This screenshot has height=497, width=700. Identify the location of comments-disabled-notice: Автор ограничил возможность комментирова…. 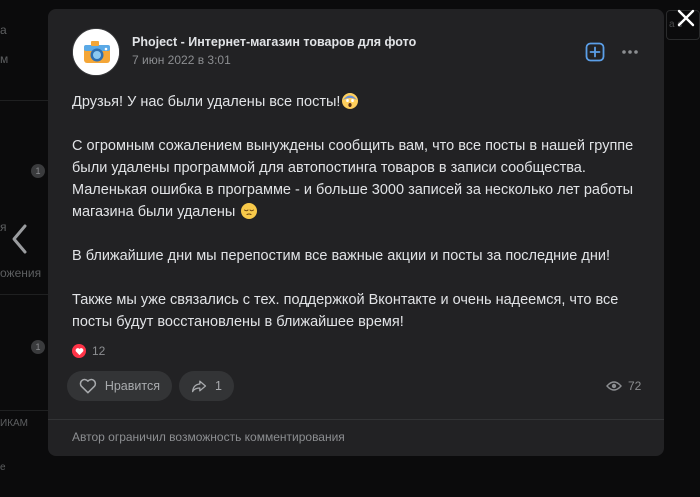
(356, 437).